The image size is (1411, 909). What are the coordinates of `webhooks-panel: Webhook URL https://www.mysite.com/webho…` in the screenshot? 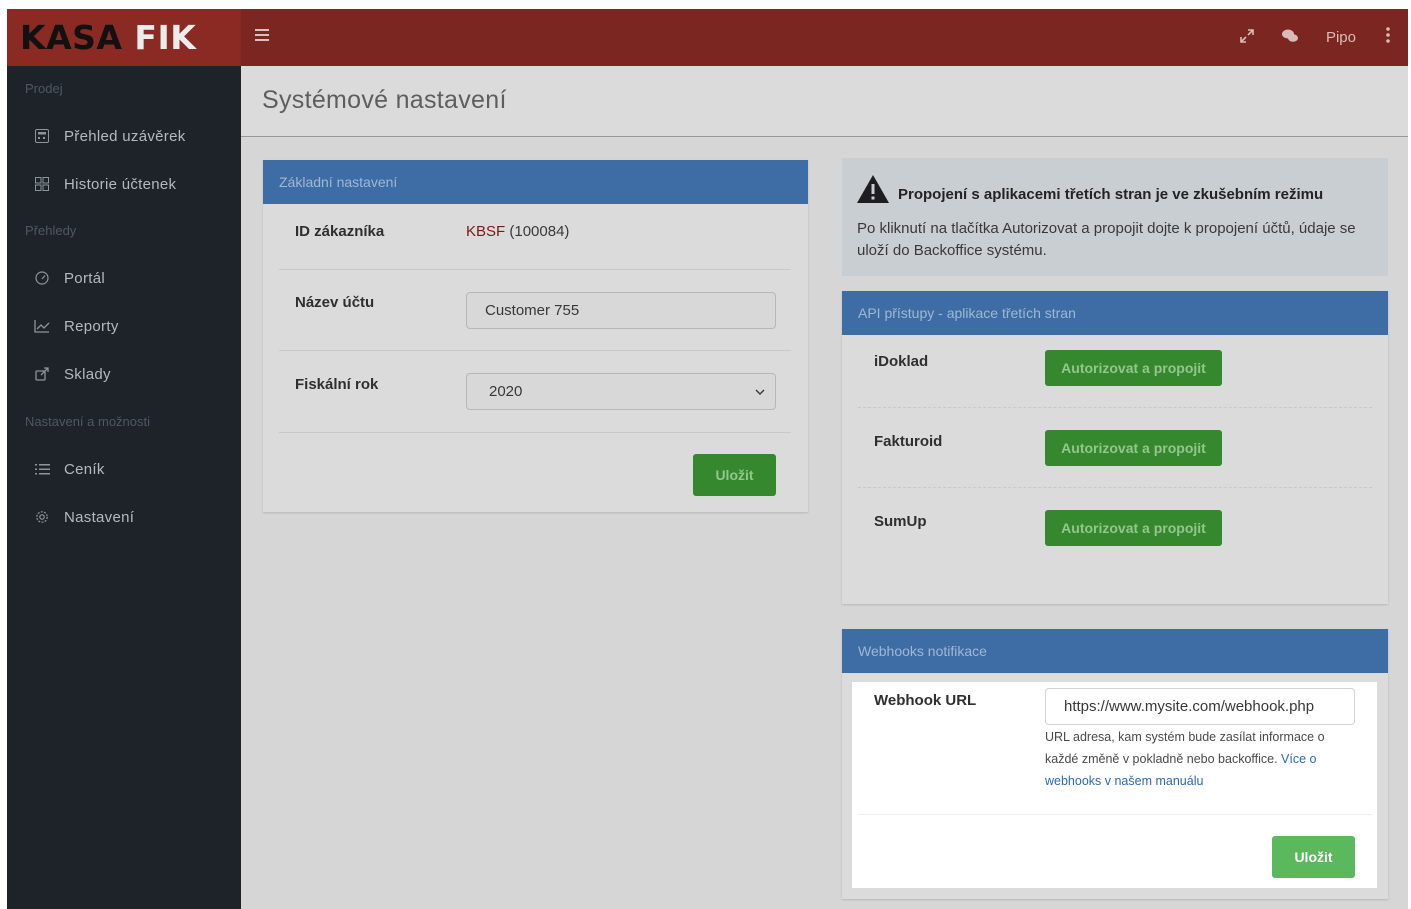 It's located at (1114, 785).